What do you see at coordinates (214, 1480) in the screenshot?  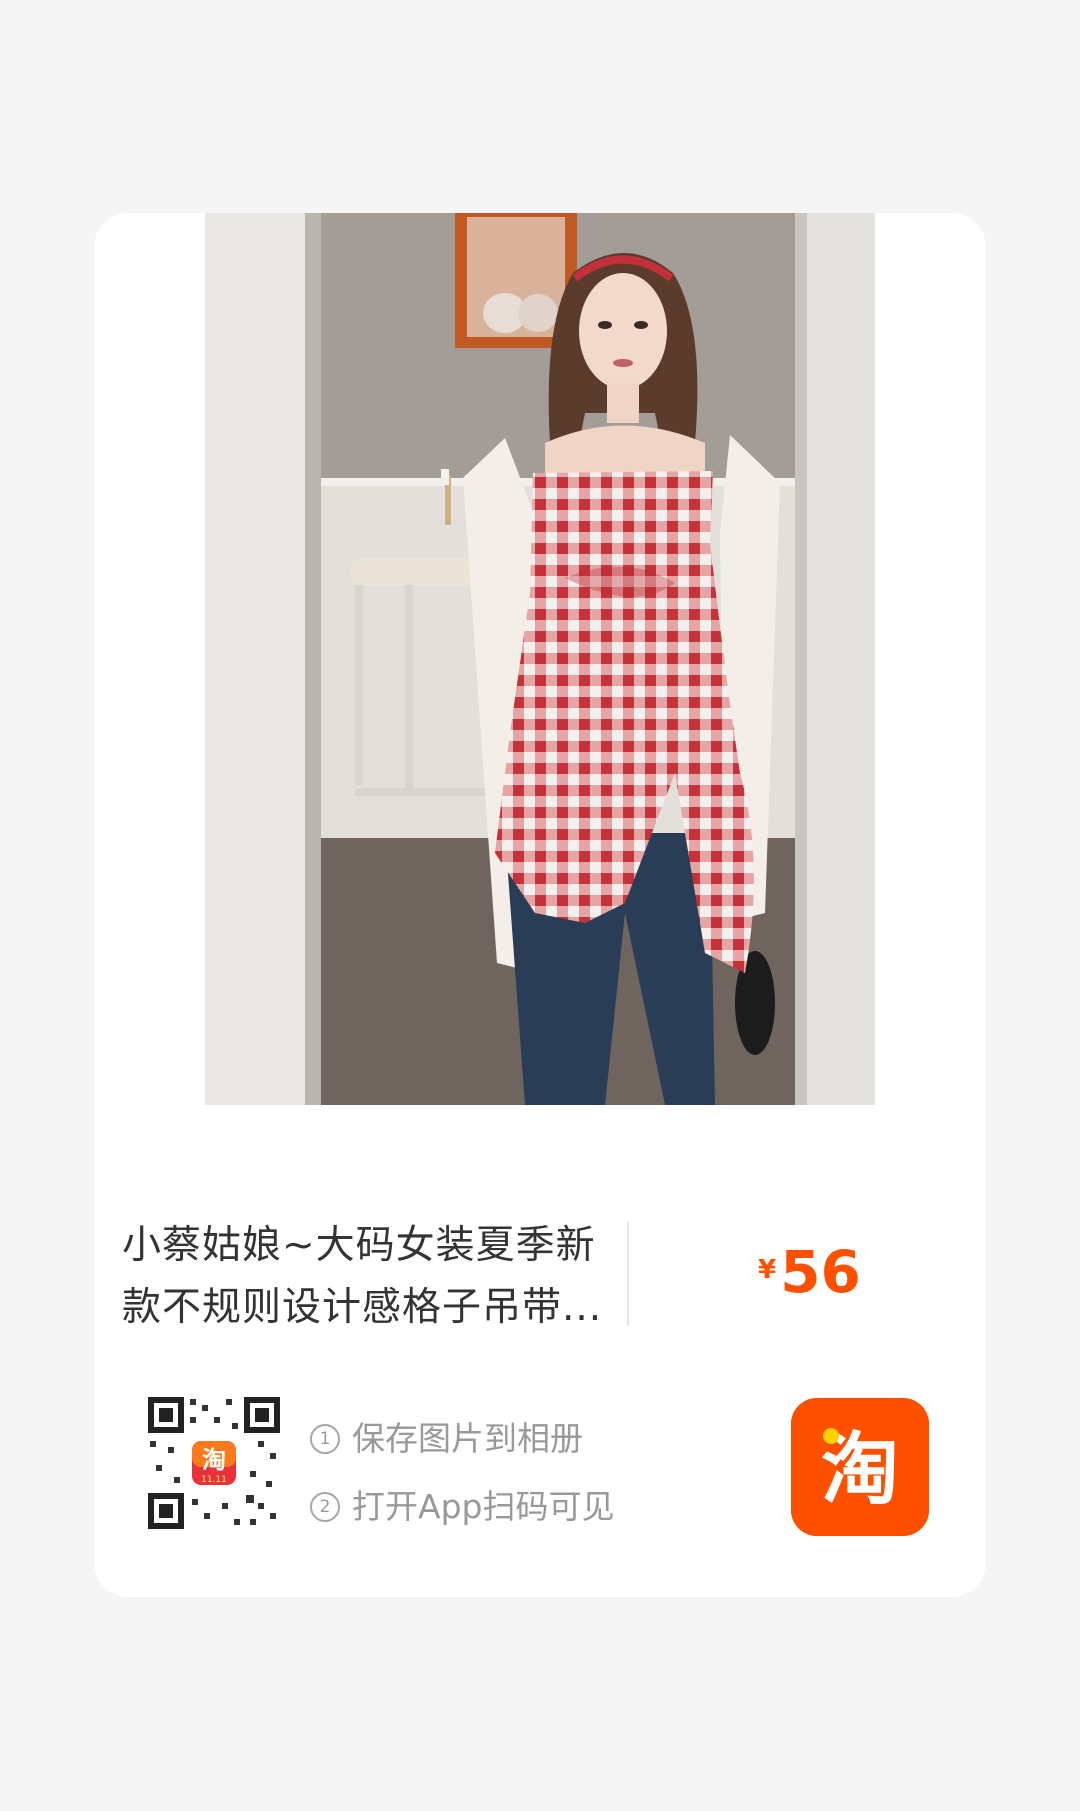 I see `qr-badge-text: 11.11` at bounding box center [214, 1480].